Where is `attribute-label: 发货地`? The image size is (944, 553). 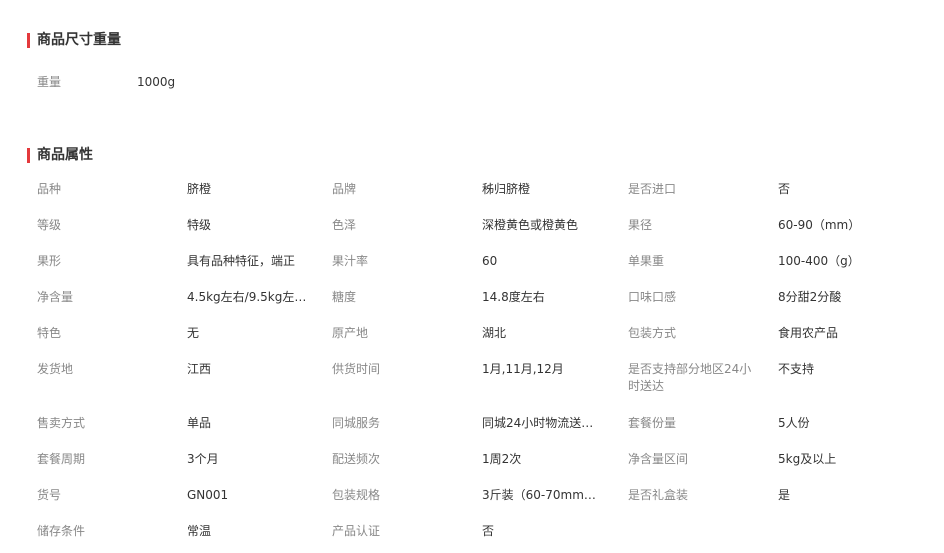 attribute-label: 发货地 is located at coordinates (55, 369).